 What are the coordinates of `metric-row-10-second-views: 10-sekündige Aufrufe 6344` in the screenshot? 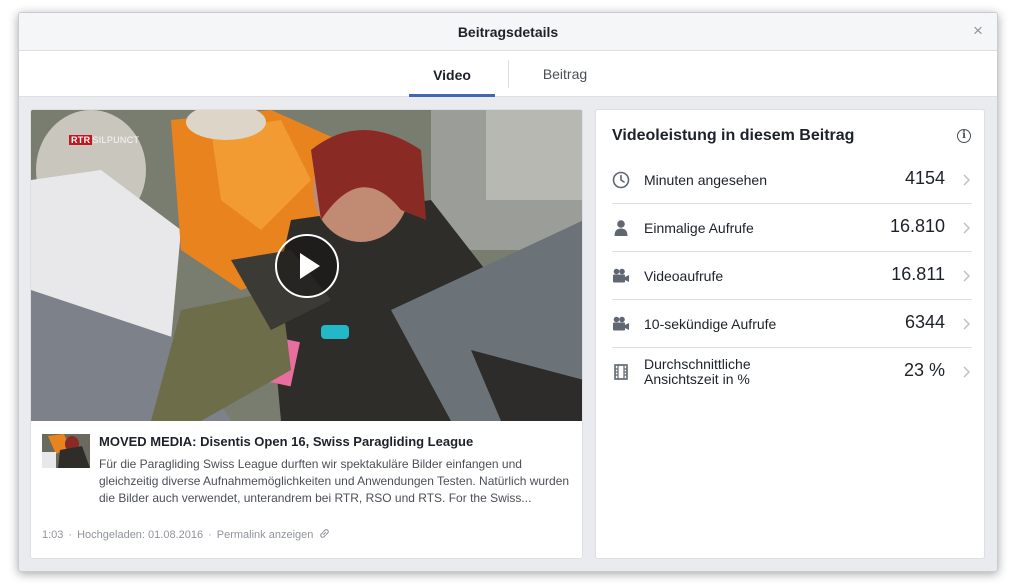 It's located at (792, 324).